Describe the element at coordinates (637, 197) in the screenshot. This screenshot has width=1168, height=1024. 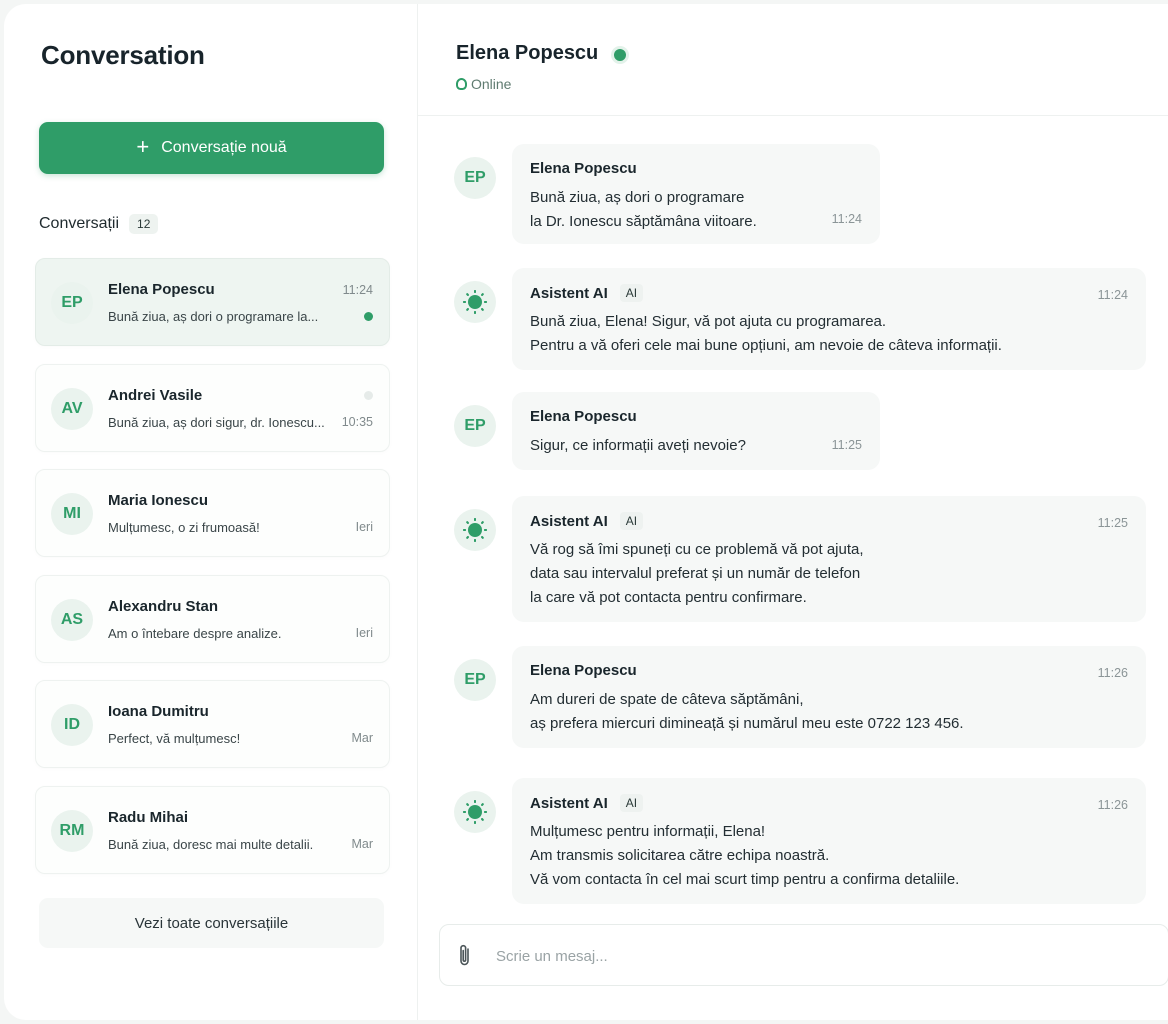
I see `message-line: Bună ziua, aș dori o programare` at that location.